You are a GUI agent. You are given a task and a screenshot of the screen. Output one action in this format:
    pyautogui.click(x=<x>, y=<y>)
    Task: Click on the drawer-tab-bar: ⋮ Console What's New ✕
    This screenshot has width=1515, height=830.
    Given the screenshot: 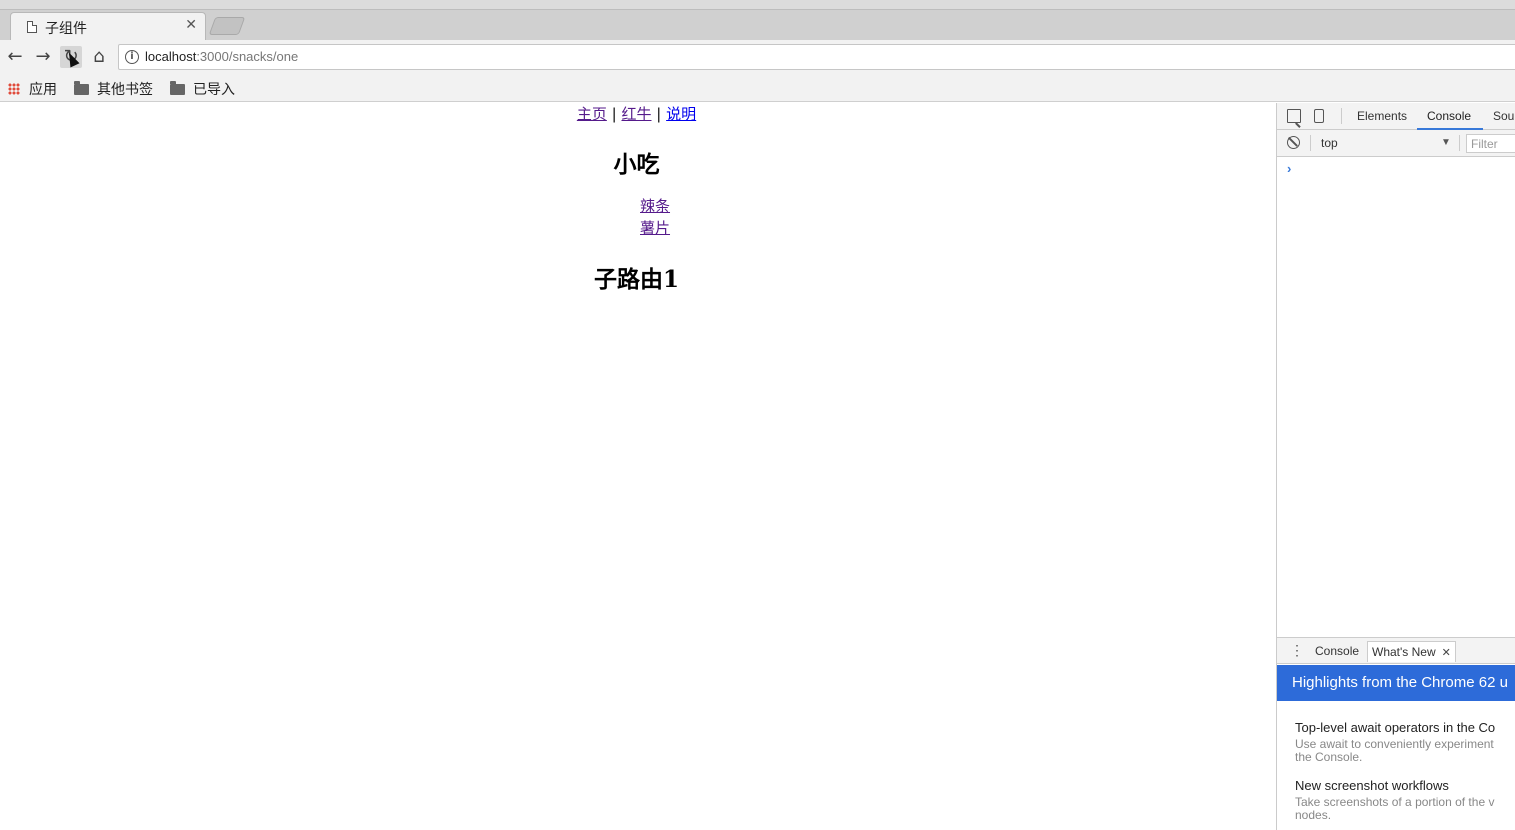 What is the action you would take?
    pyautogui.click(x=1396, y=650)
    